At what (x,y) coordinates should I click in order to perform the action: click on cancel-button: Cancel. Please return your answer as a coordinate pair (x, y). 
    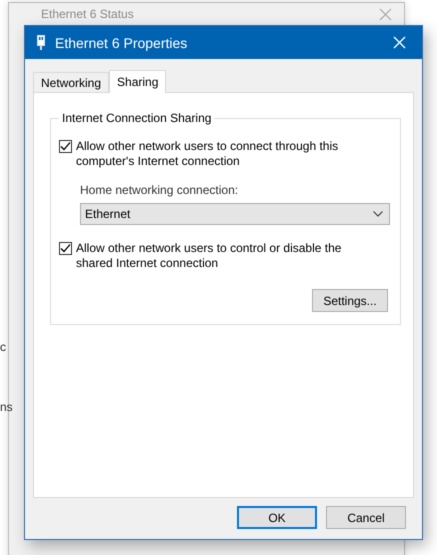
    Looking at the image, I should click on (366, 517).